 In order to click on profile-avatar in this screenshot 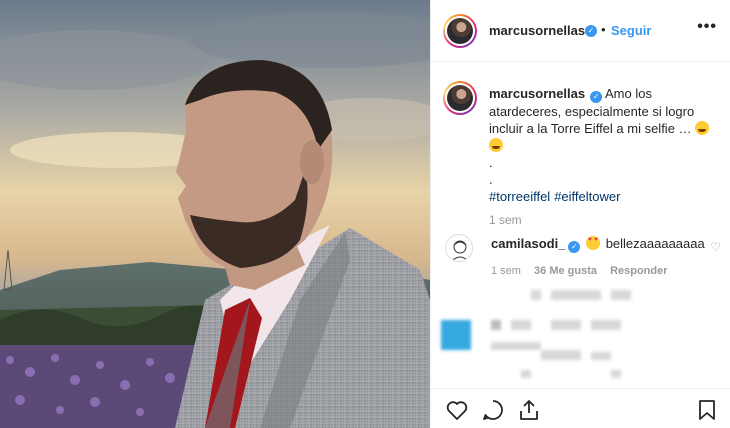, I will do `click(460, 31)`.